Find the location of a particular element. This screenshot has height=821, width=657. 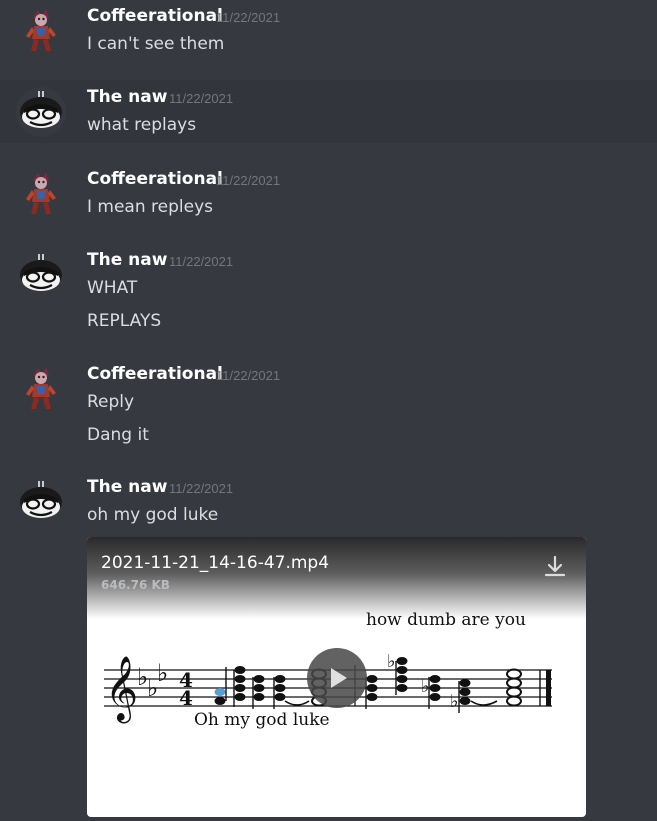

message: The naw 11/22/2021 what replays is located at coordinates (328, 111).